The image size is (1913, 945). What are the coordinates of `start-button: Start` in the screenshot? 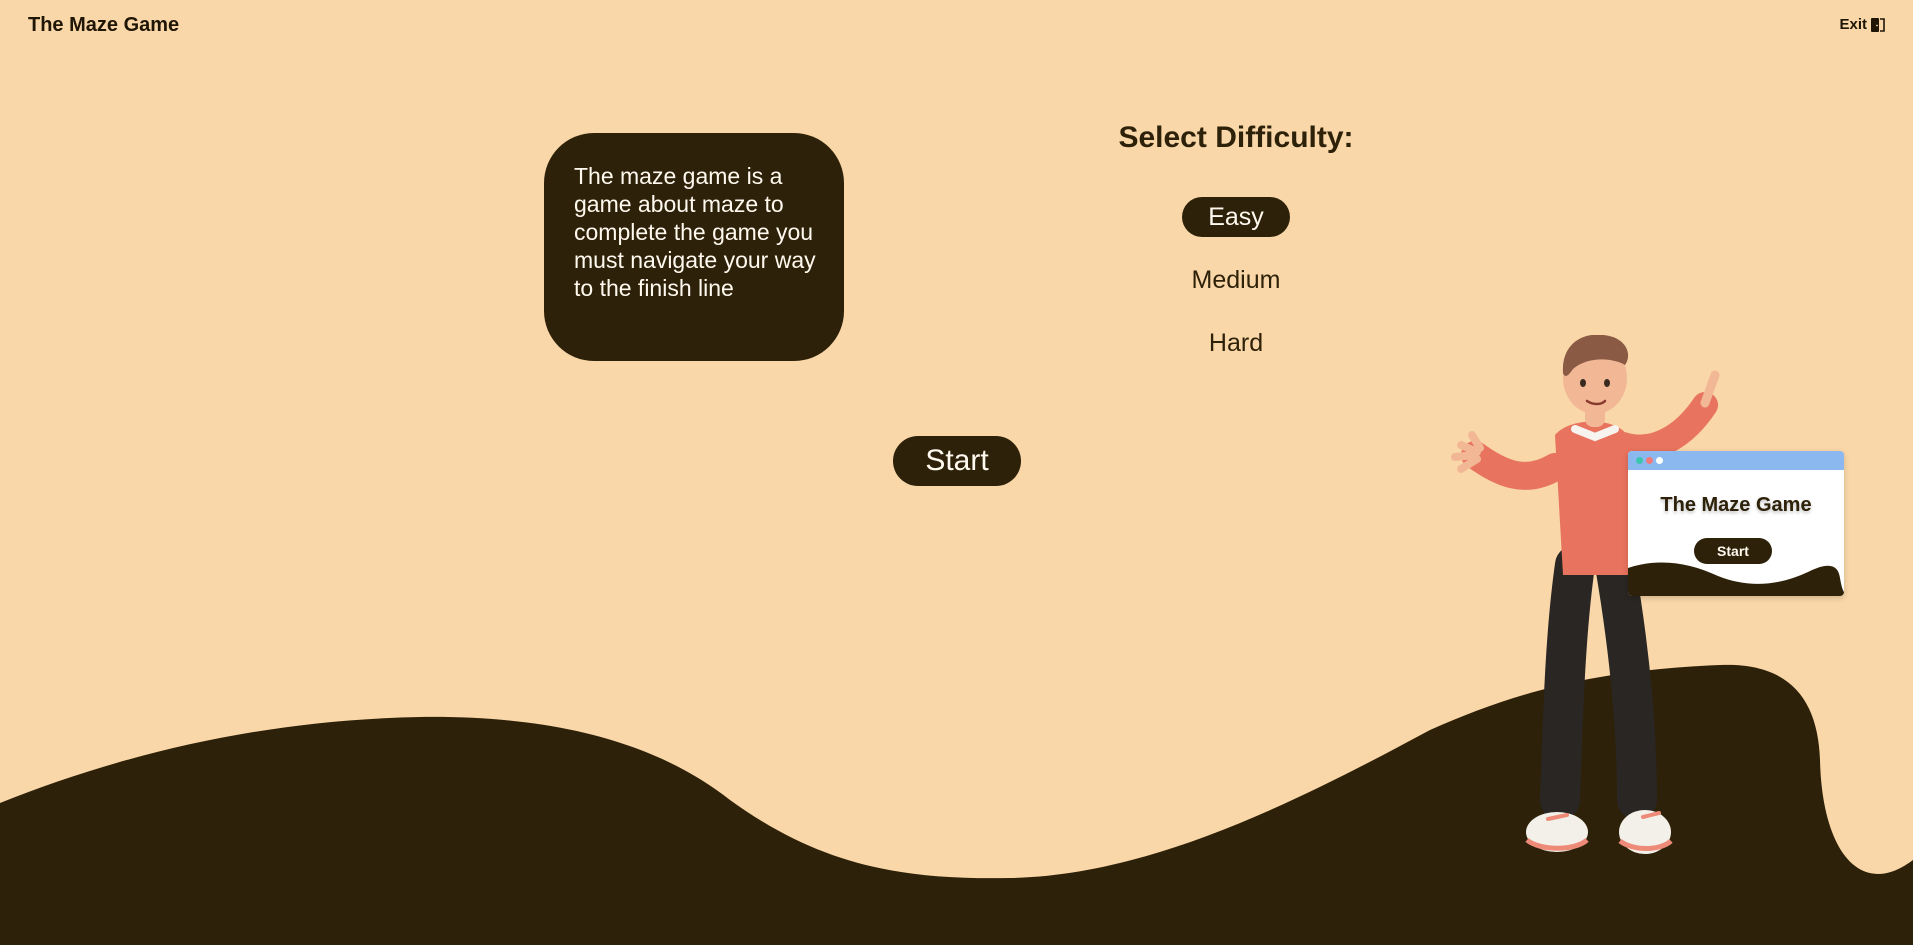 It's located at (957, 461).